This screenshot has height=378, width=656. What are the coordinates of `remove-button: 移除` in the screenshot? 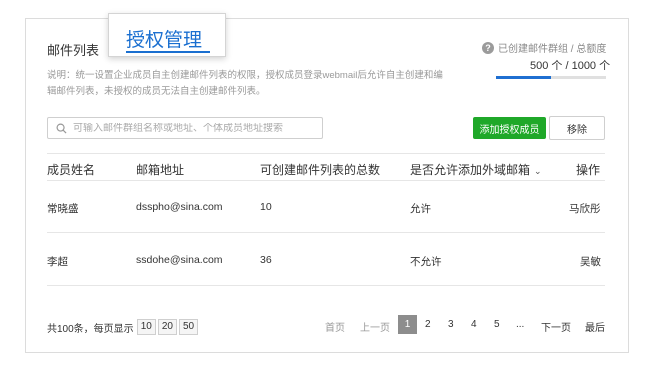 It's located at (577, 128).